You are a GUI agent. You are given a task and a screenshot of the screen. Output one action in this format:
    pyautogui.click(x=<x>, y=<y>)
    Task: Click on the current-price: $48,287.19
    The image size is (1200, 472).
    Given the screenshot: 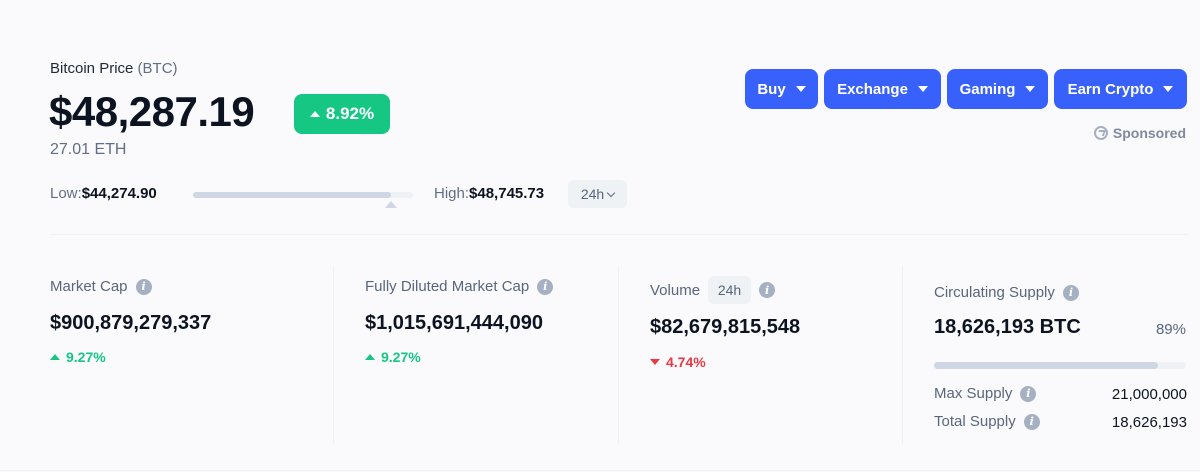 What is the action you would take?
    pyautogui.click(x=152, y=111)
    